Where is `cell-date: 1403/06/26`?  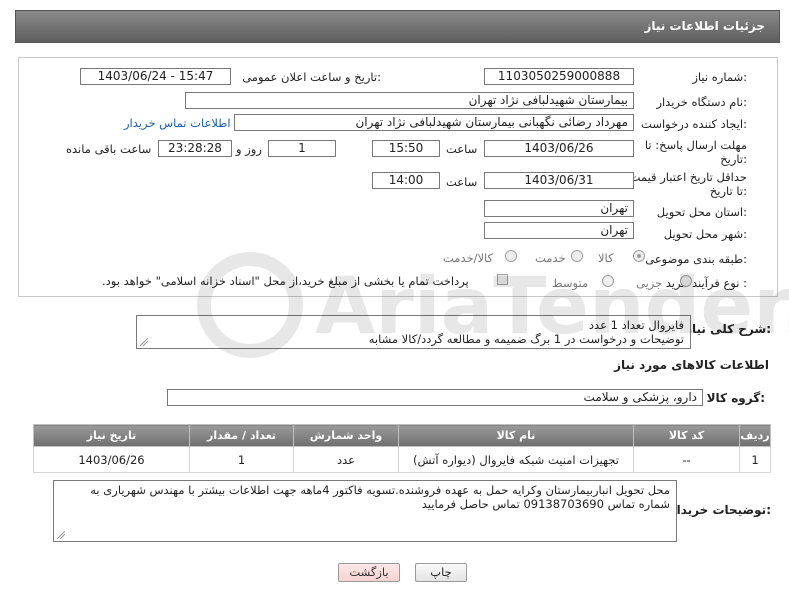 cell-date: 1403/06/26 is located at coordinates (111, 459).